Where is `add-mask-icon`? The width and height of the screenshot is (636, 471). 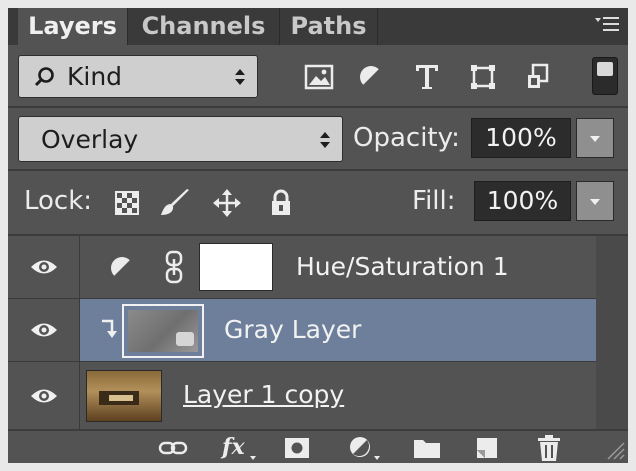
add-mask-icon is located at coordinates (297, 448).